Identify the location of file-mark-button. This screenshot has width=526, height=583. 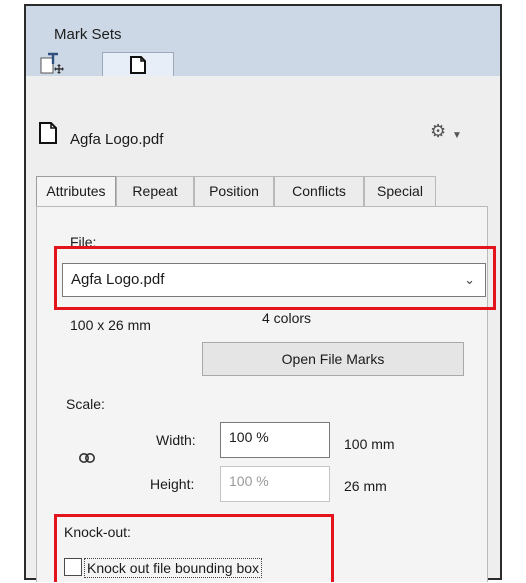
(138, 64).